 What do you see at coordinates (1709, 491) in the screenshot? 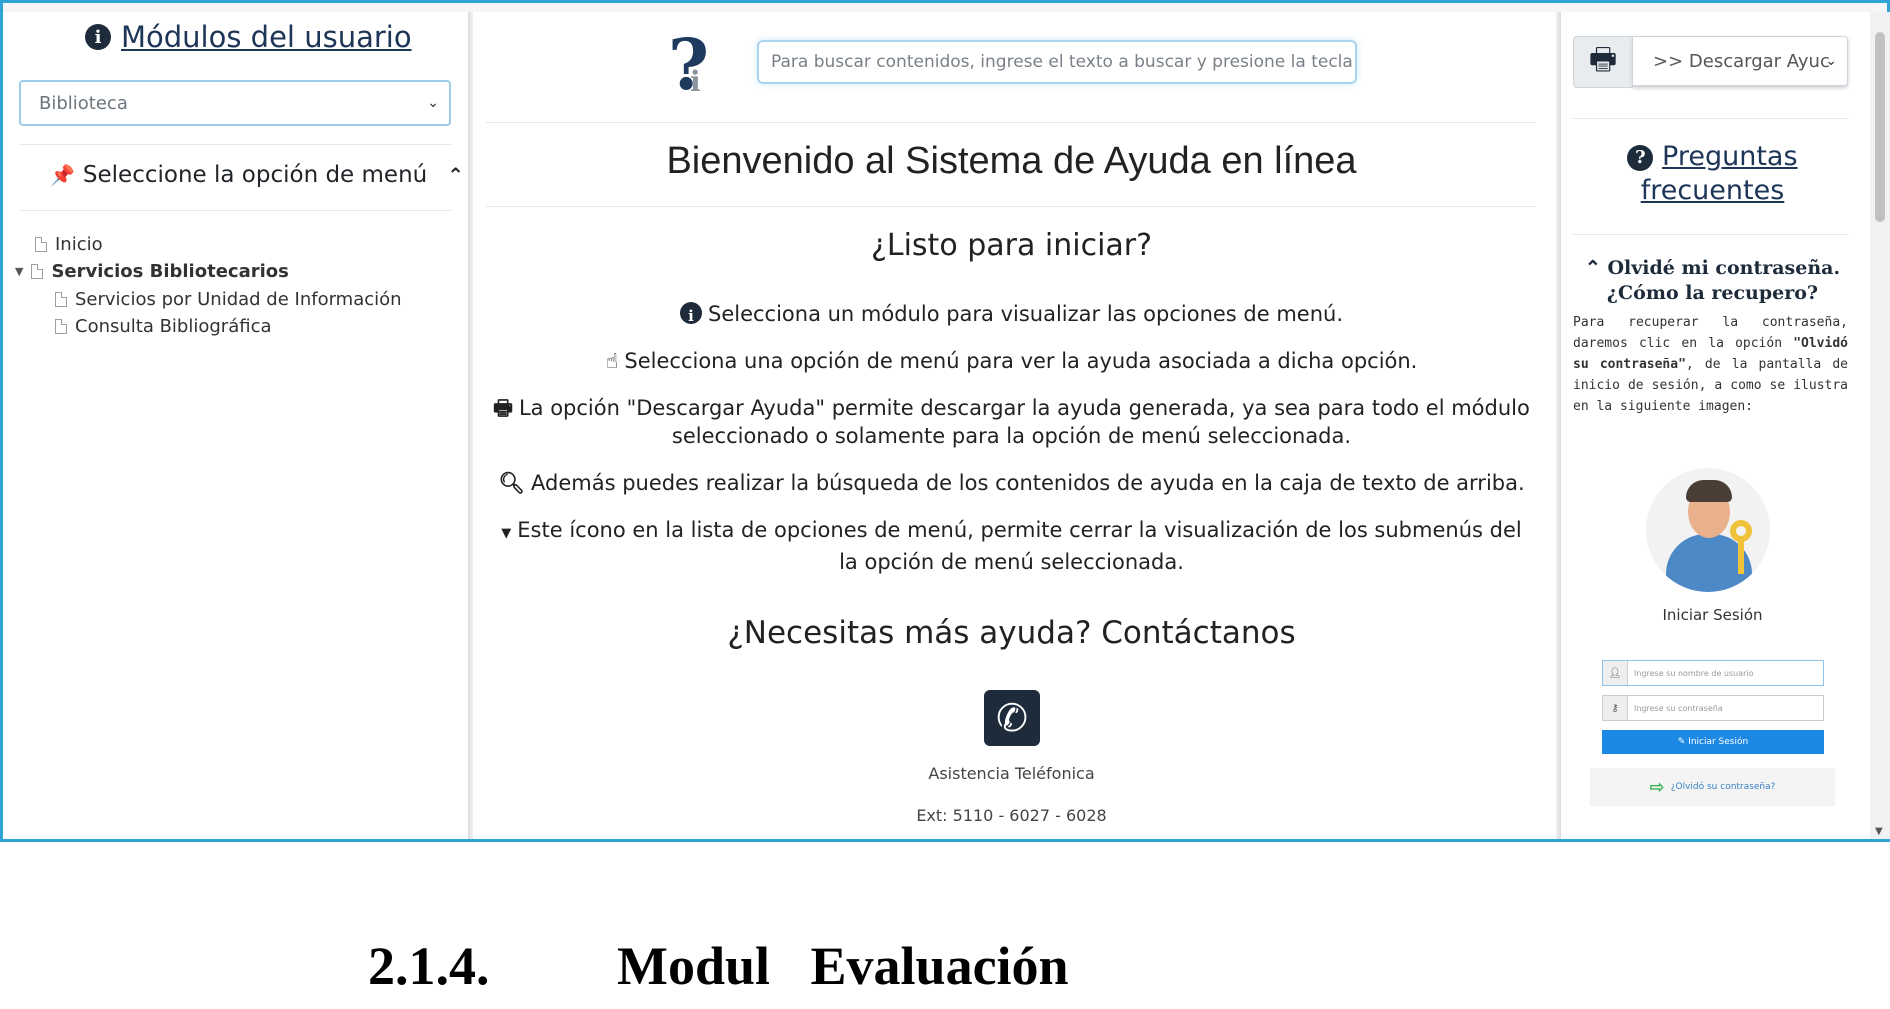
I see `avatar-hair-part` at bounding box center [1709, 491].